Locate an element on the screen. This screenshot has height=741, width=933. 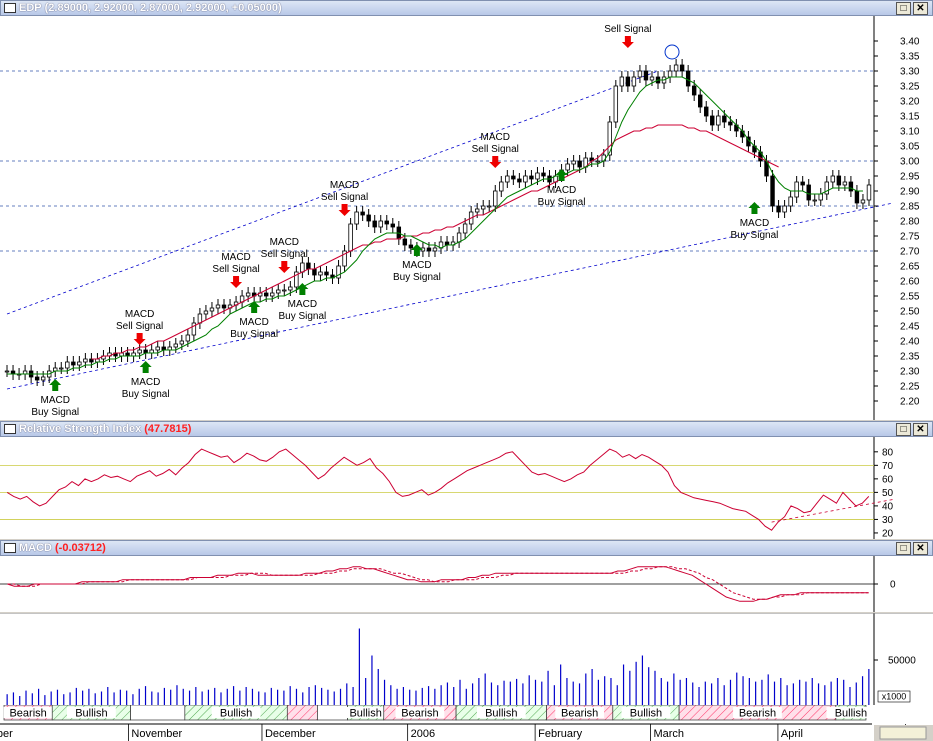
macd-titlebar: MACD (-0.03712) □ ✕ is located at coordinates (466, 548).